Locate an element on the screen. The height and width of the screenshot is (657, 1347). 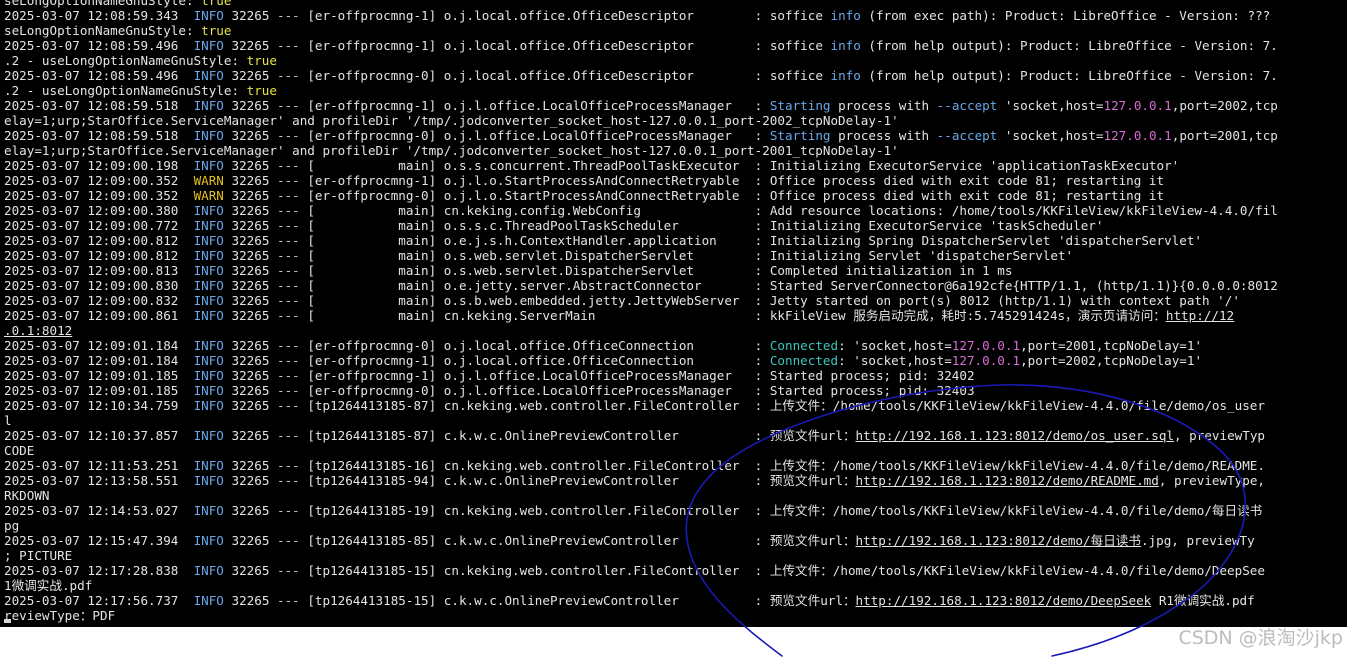
log-text: ,port=2002,tcp is located at coordinates (1224, 105).